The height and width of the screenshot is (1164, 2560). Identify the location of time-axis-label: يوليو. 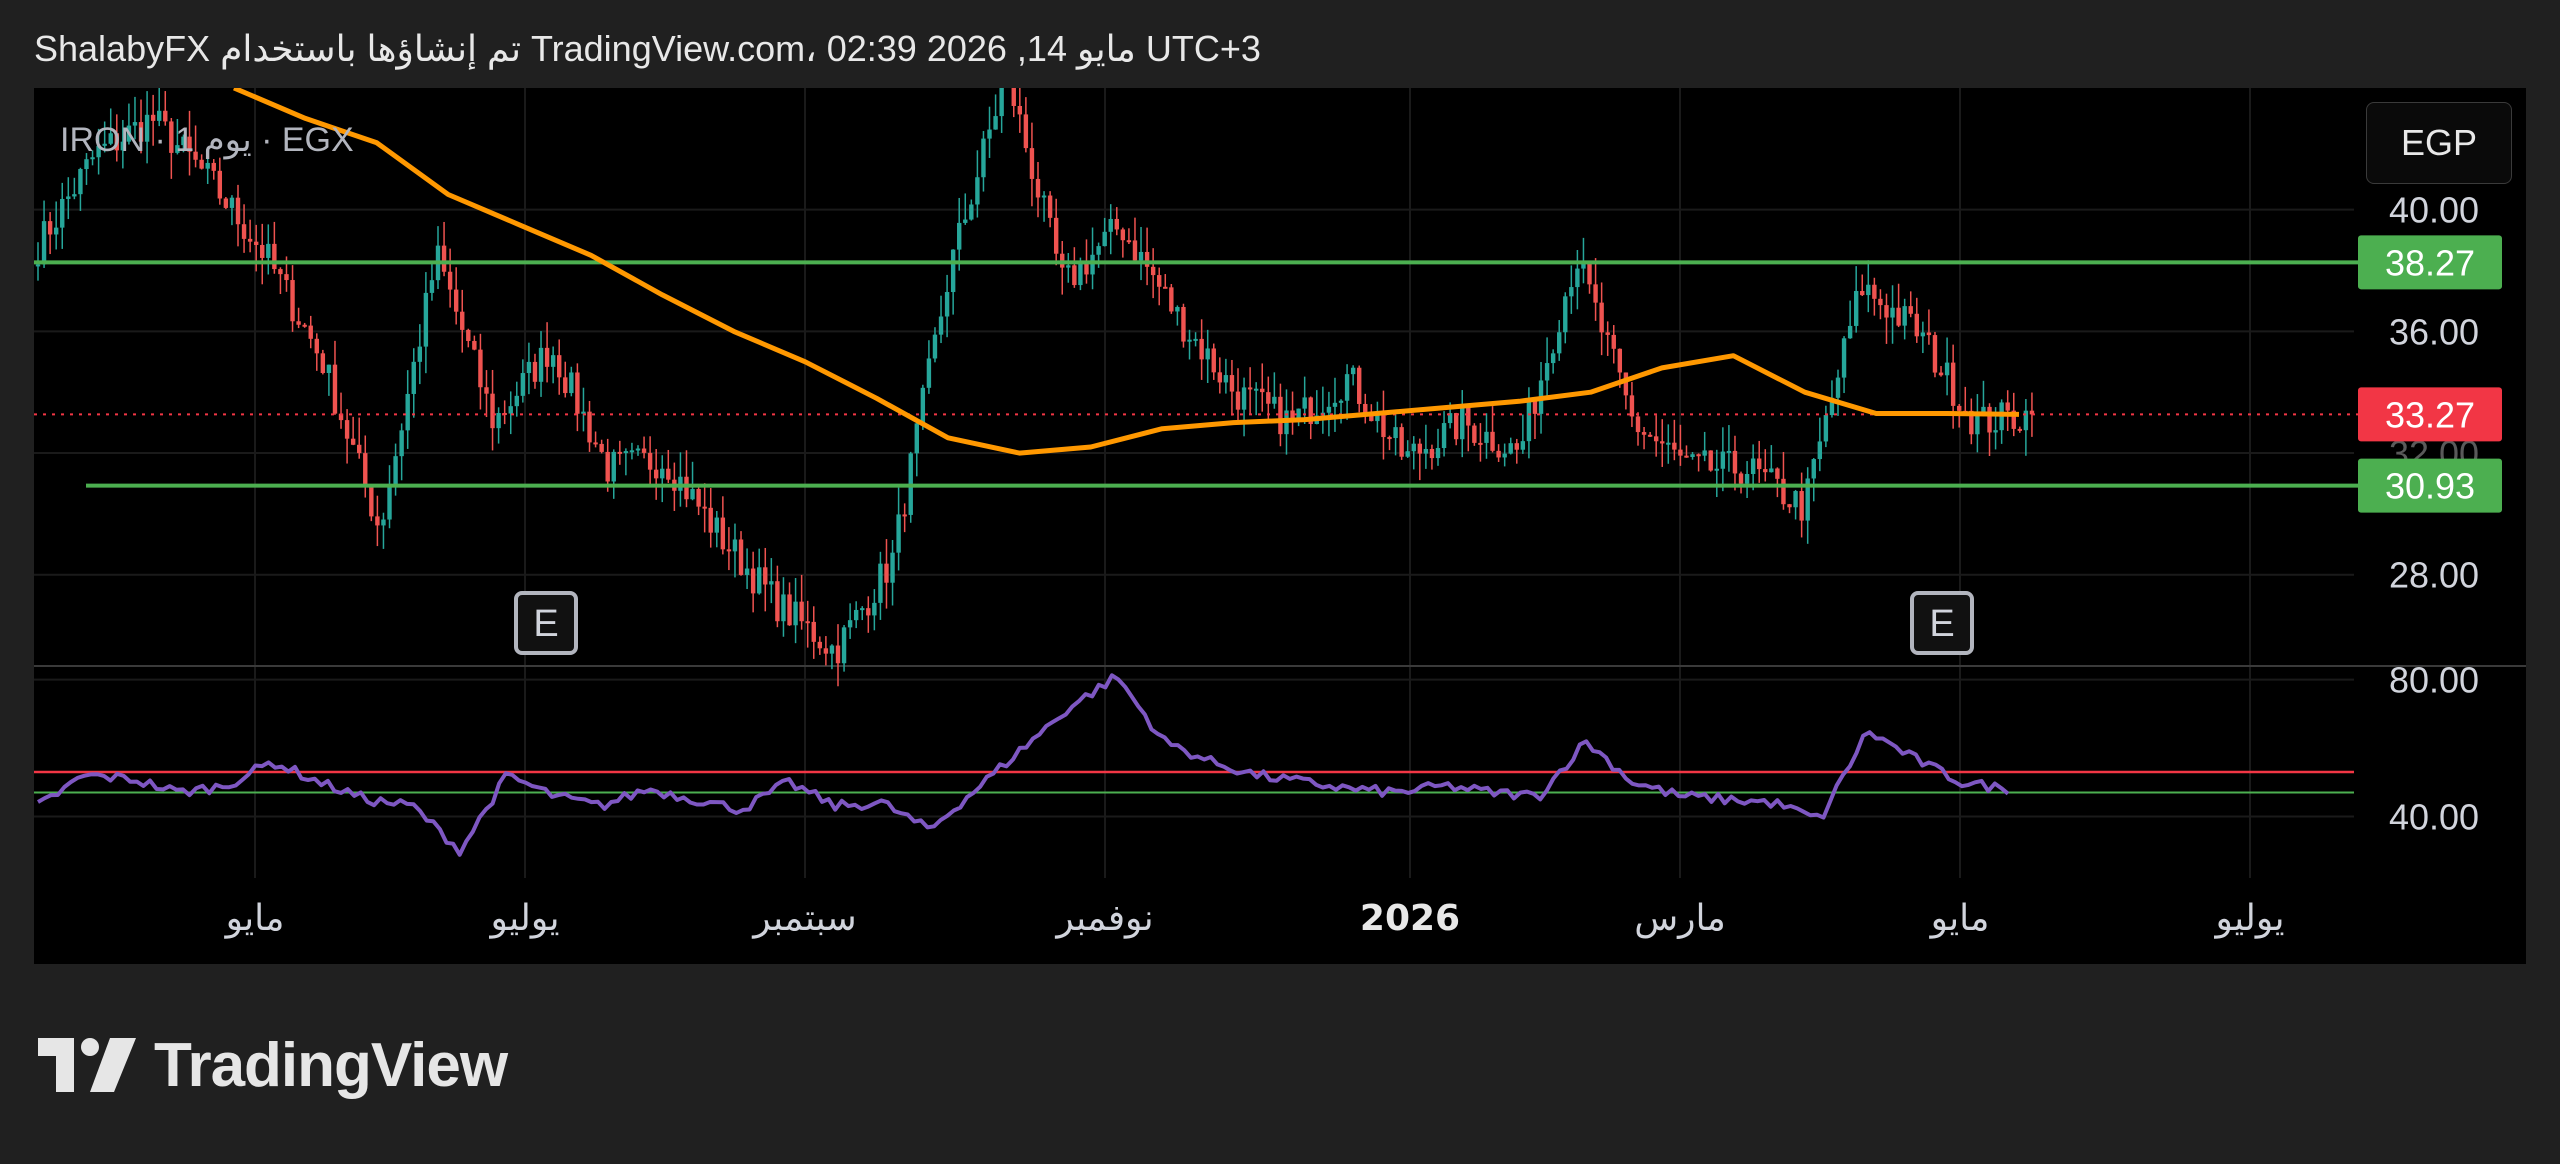
(2248, 918).